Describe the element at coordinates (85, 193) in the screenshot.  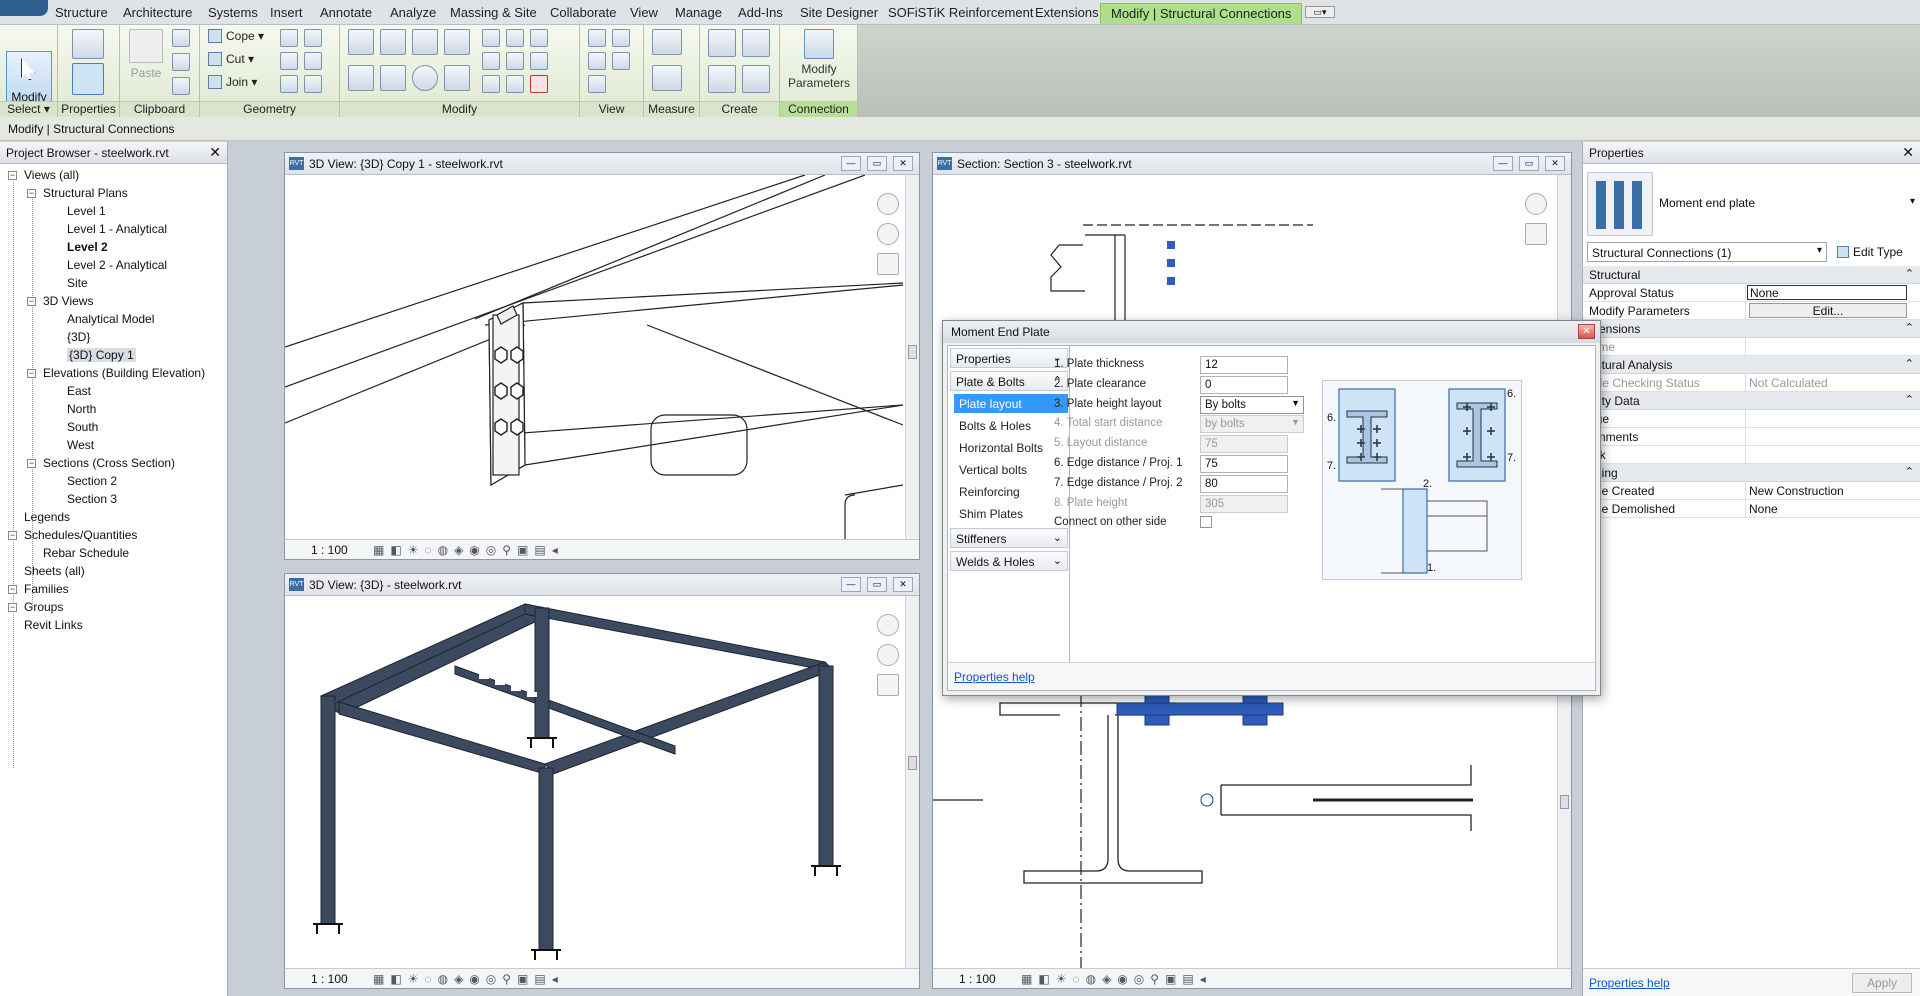
I see `tree-item: Structural Plans` at that location.